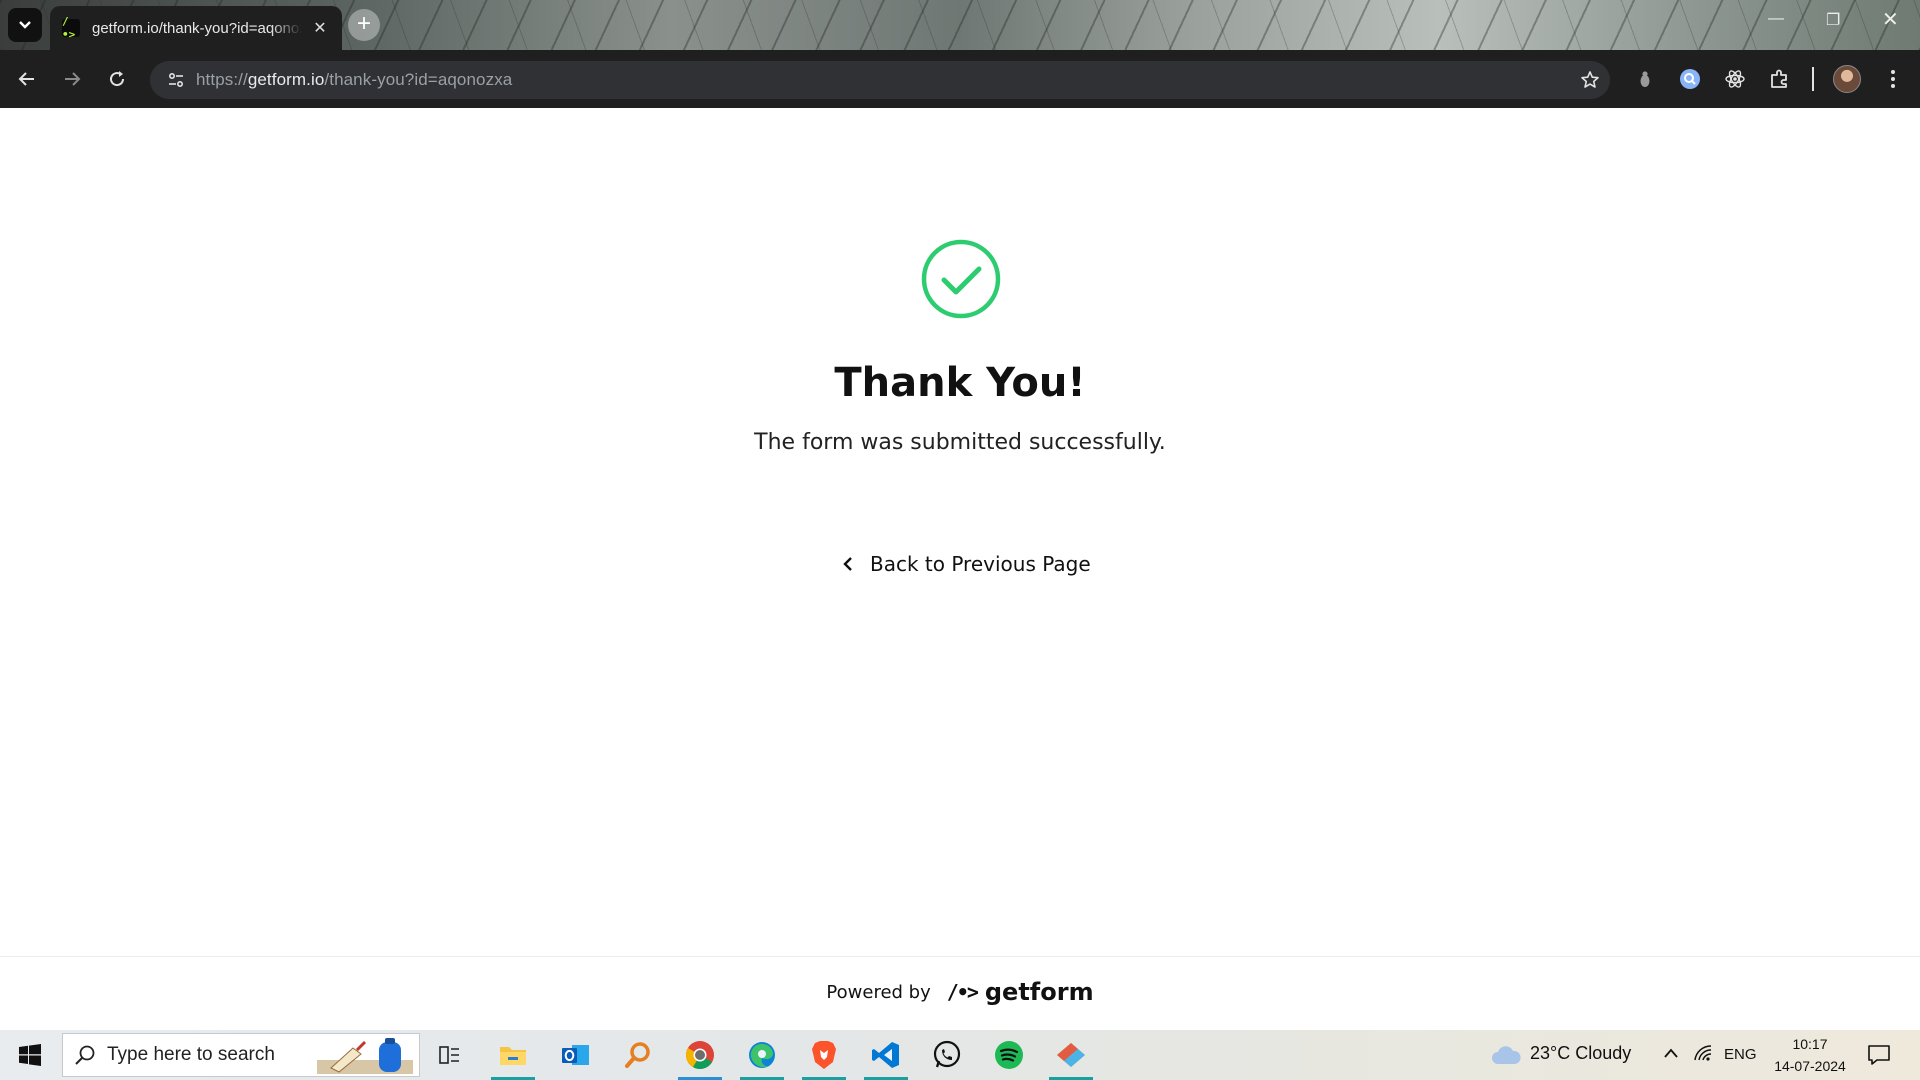 The width and height of the screenshot is (1920, 1080). What do you see at coordinates (1776, 19) in the screenshot?
I see `minimize-icon: —` at bounding box center [1776, 19].